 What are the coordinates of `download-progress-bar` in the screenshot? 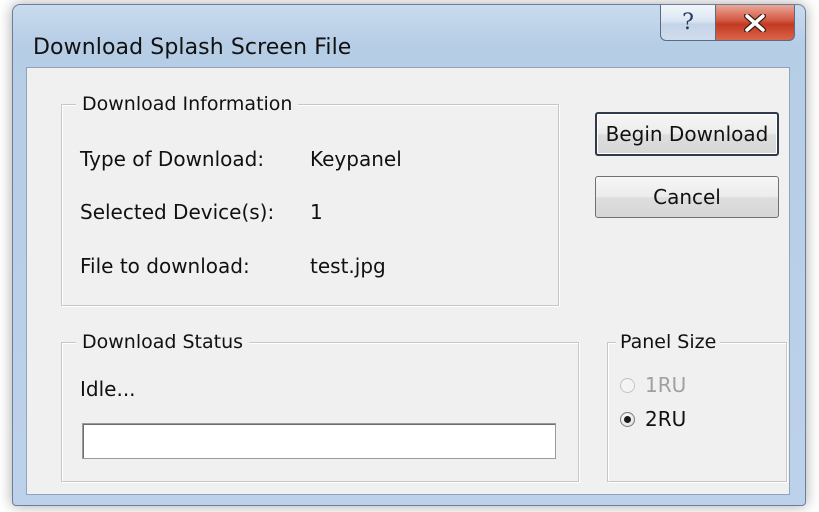 It's located at (319, 441).